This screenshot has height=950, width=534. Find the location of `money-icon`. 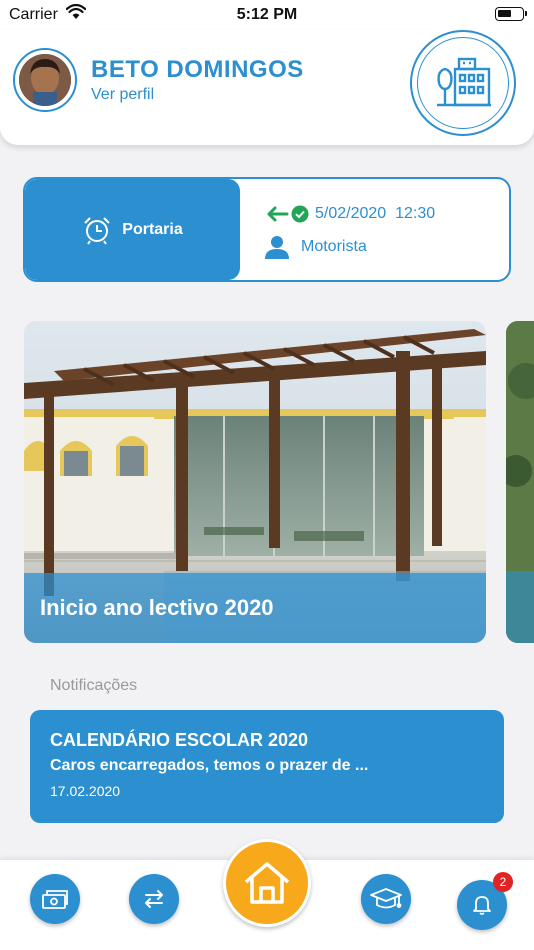

money-icon is located at coordinates (55, 899).